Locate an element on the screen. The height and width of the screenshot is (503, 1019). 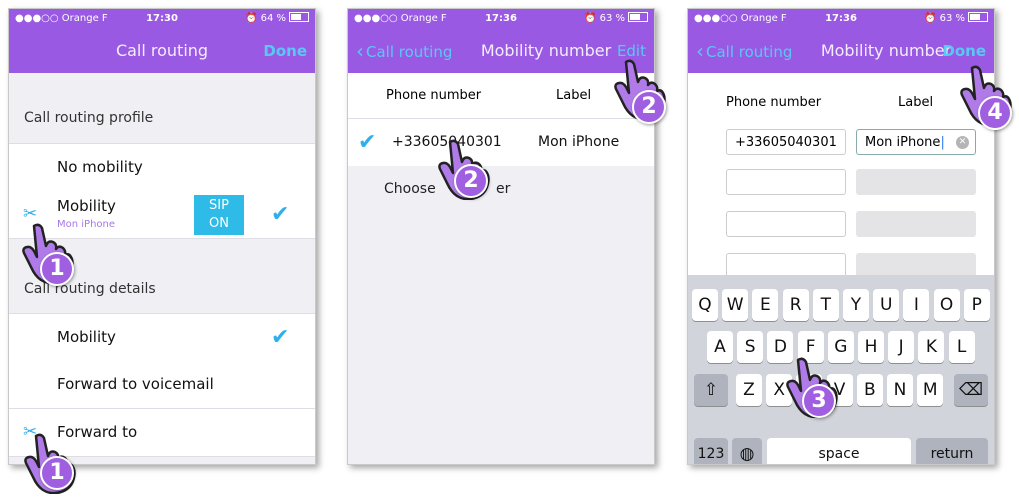
key-u: U is located at coordinates (886, 305).